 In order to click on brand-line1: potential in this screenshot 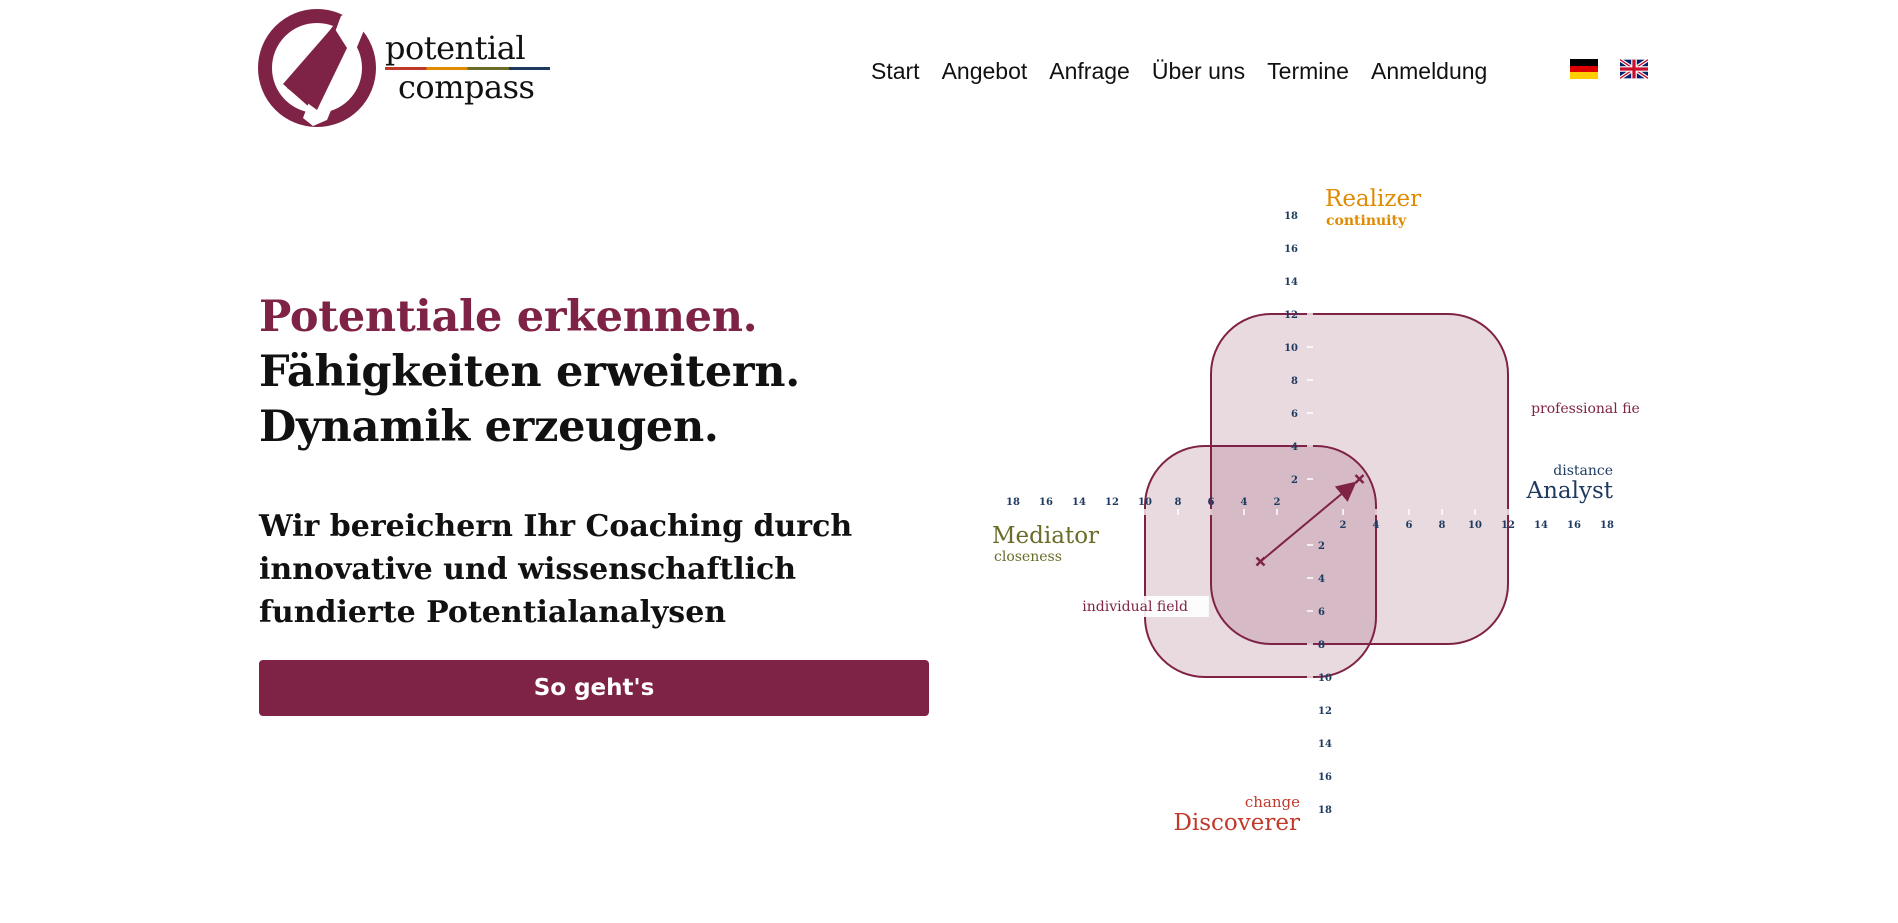, I will do `click(455, 48)`.